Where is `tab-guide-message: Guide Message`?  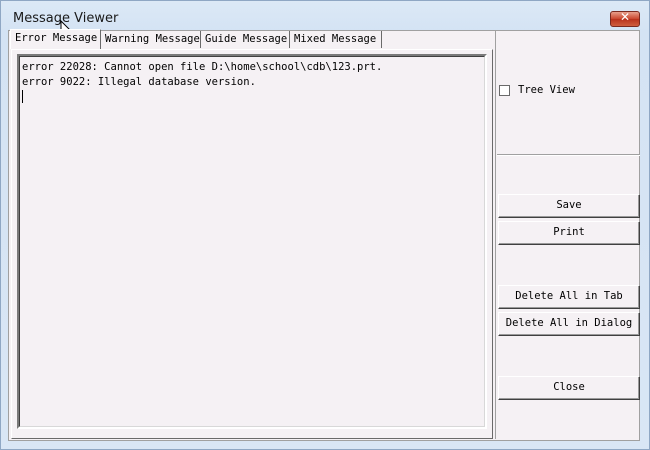 tab-guide-message: Guide Message is located at coordinates (245, 39).